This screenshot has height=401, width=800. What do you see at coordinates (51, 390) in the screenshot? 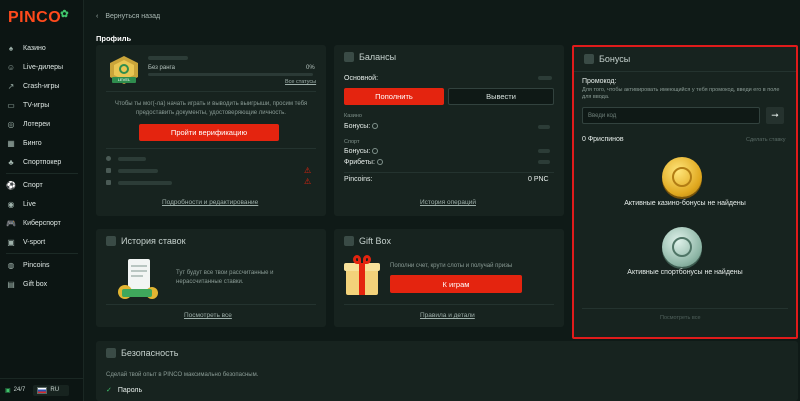
I see `language-selector: RU` at bounding box center [51, 390].